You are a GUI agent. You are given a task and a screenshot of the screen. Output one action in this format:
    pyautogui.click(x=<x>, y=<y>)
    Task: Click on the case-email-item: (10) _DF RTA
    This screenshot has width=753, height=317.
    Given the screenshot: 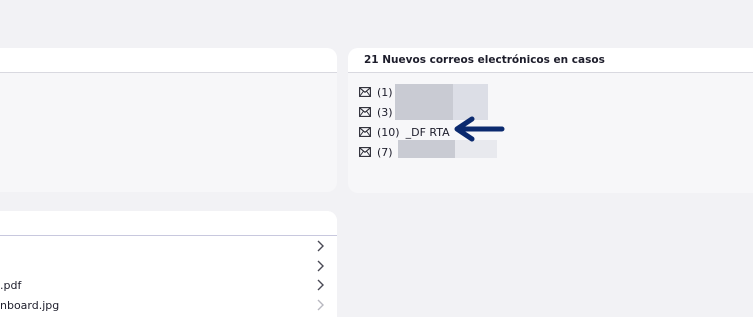 What is the action you would take?
    pyautogui.click(x=404, y=132)
    